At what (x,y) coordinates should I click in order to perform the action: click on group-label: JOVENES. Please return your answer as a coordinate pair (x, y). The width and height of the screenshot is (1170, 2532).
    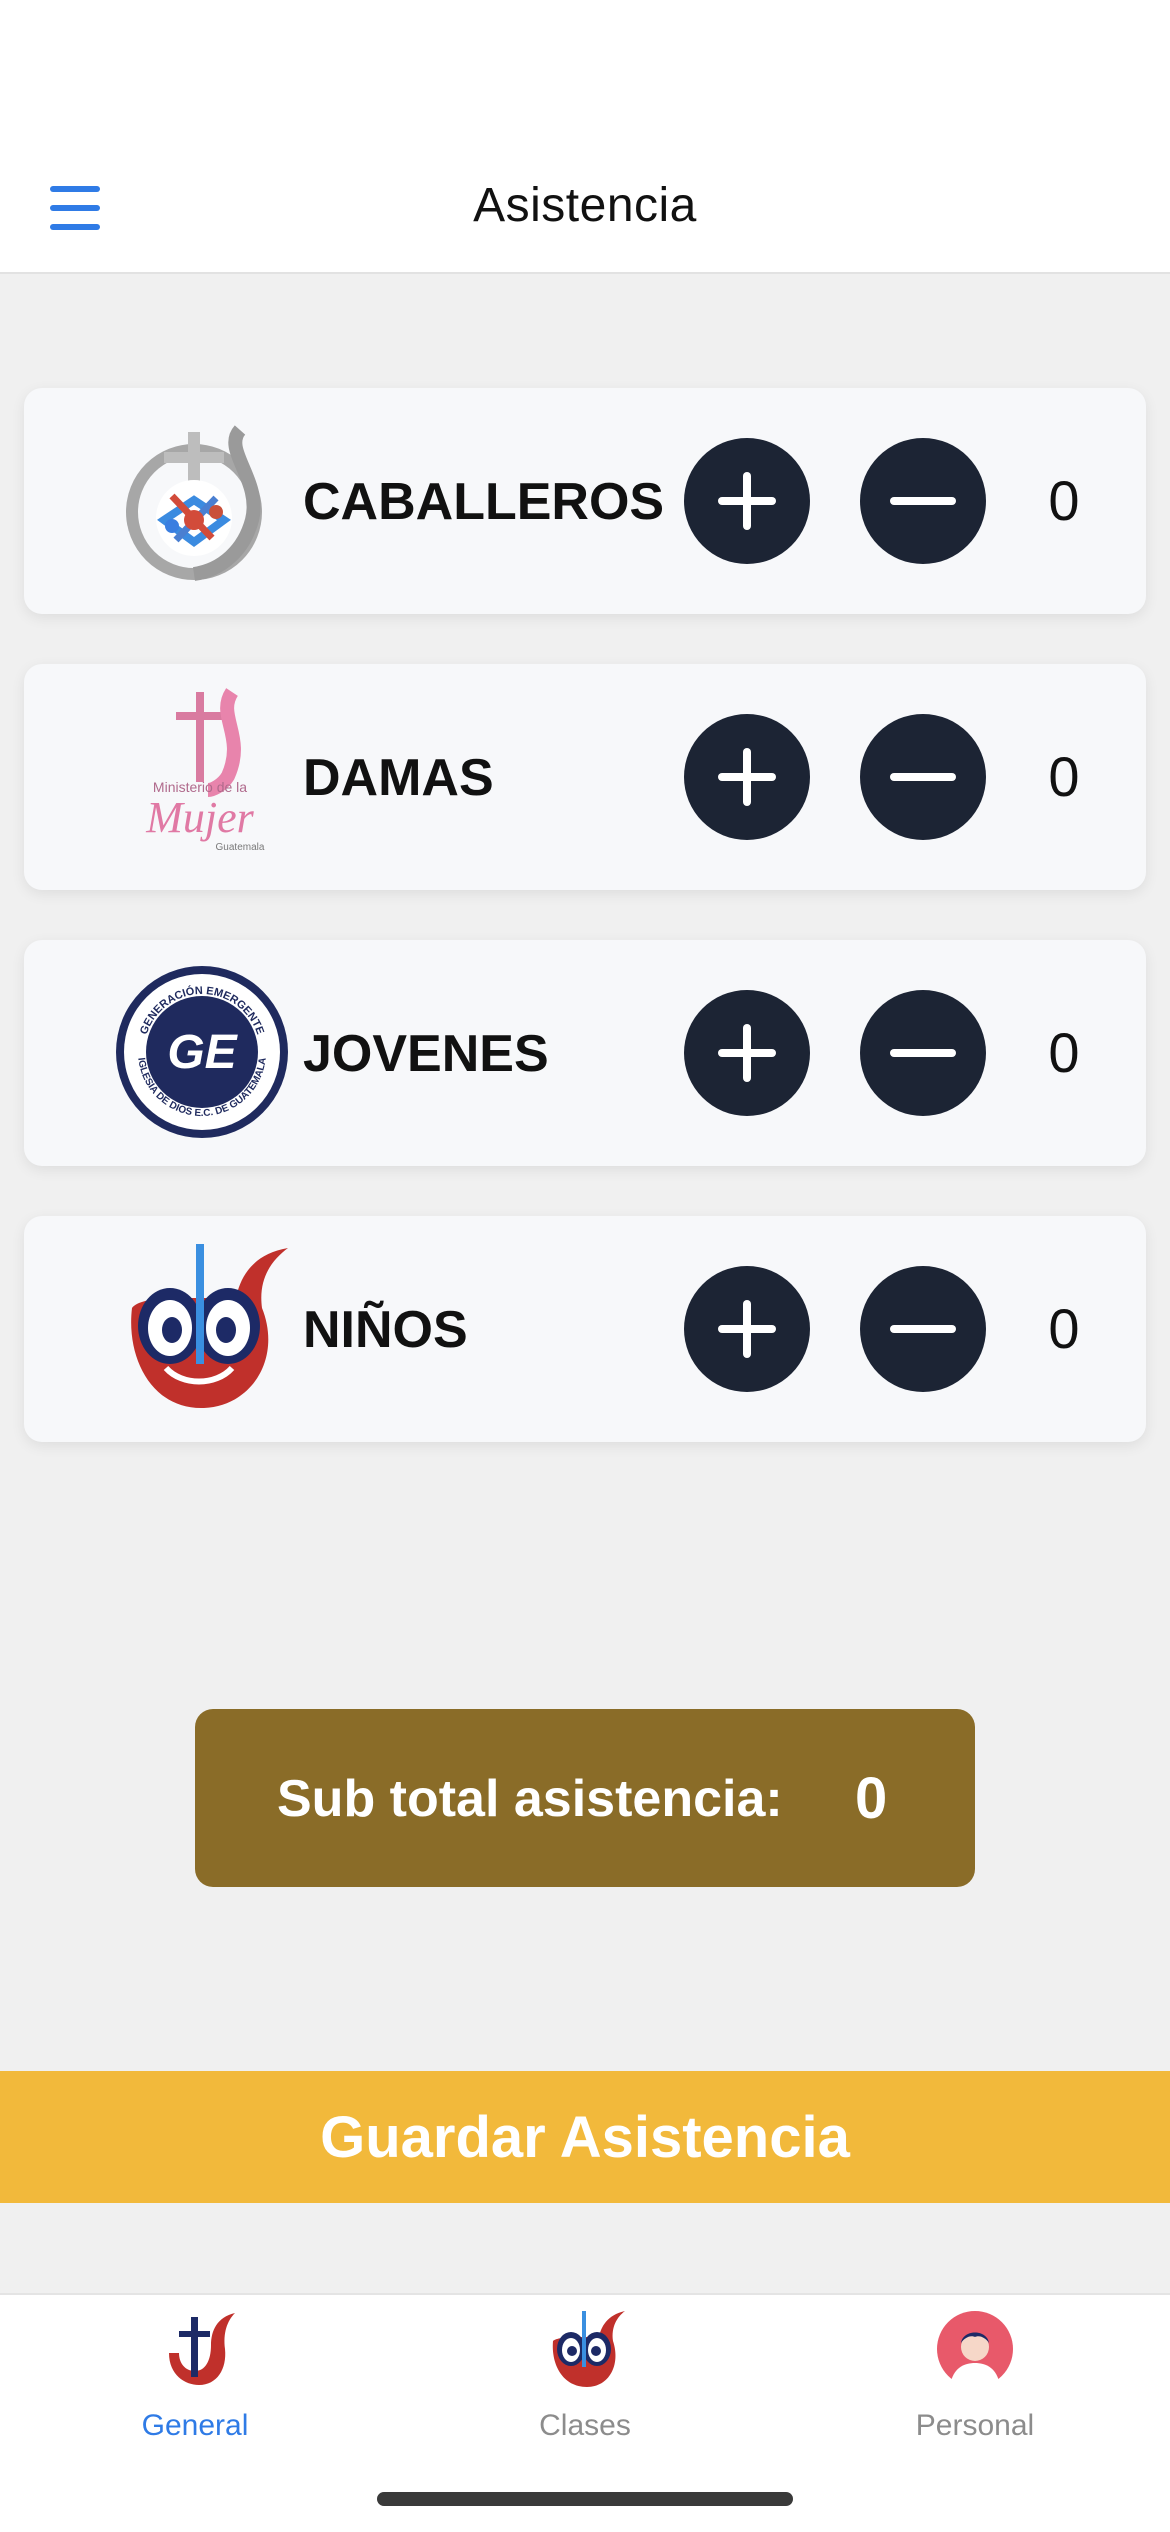
    Looking at the image, I should click on (426, 1054).